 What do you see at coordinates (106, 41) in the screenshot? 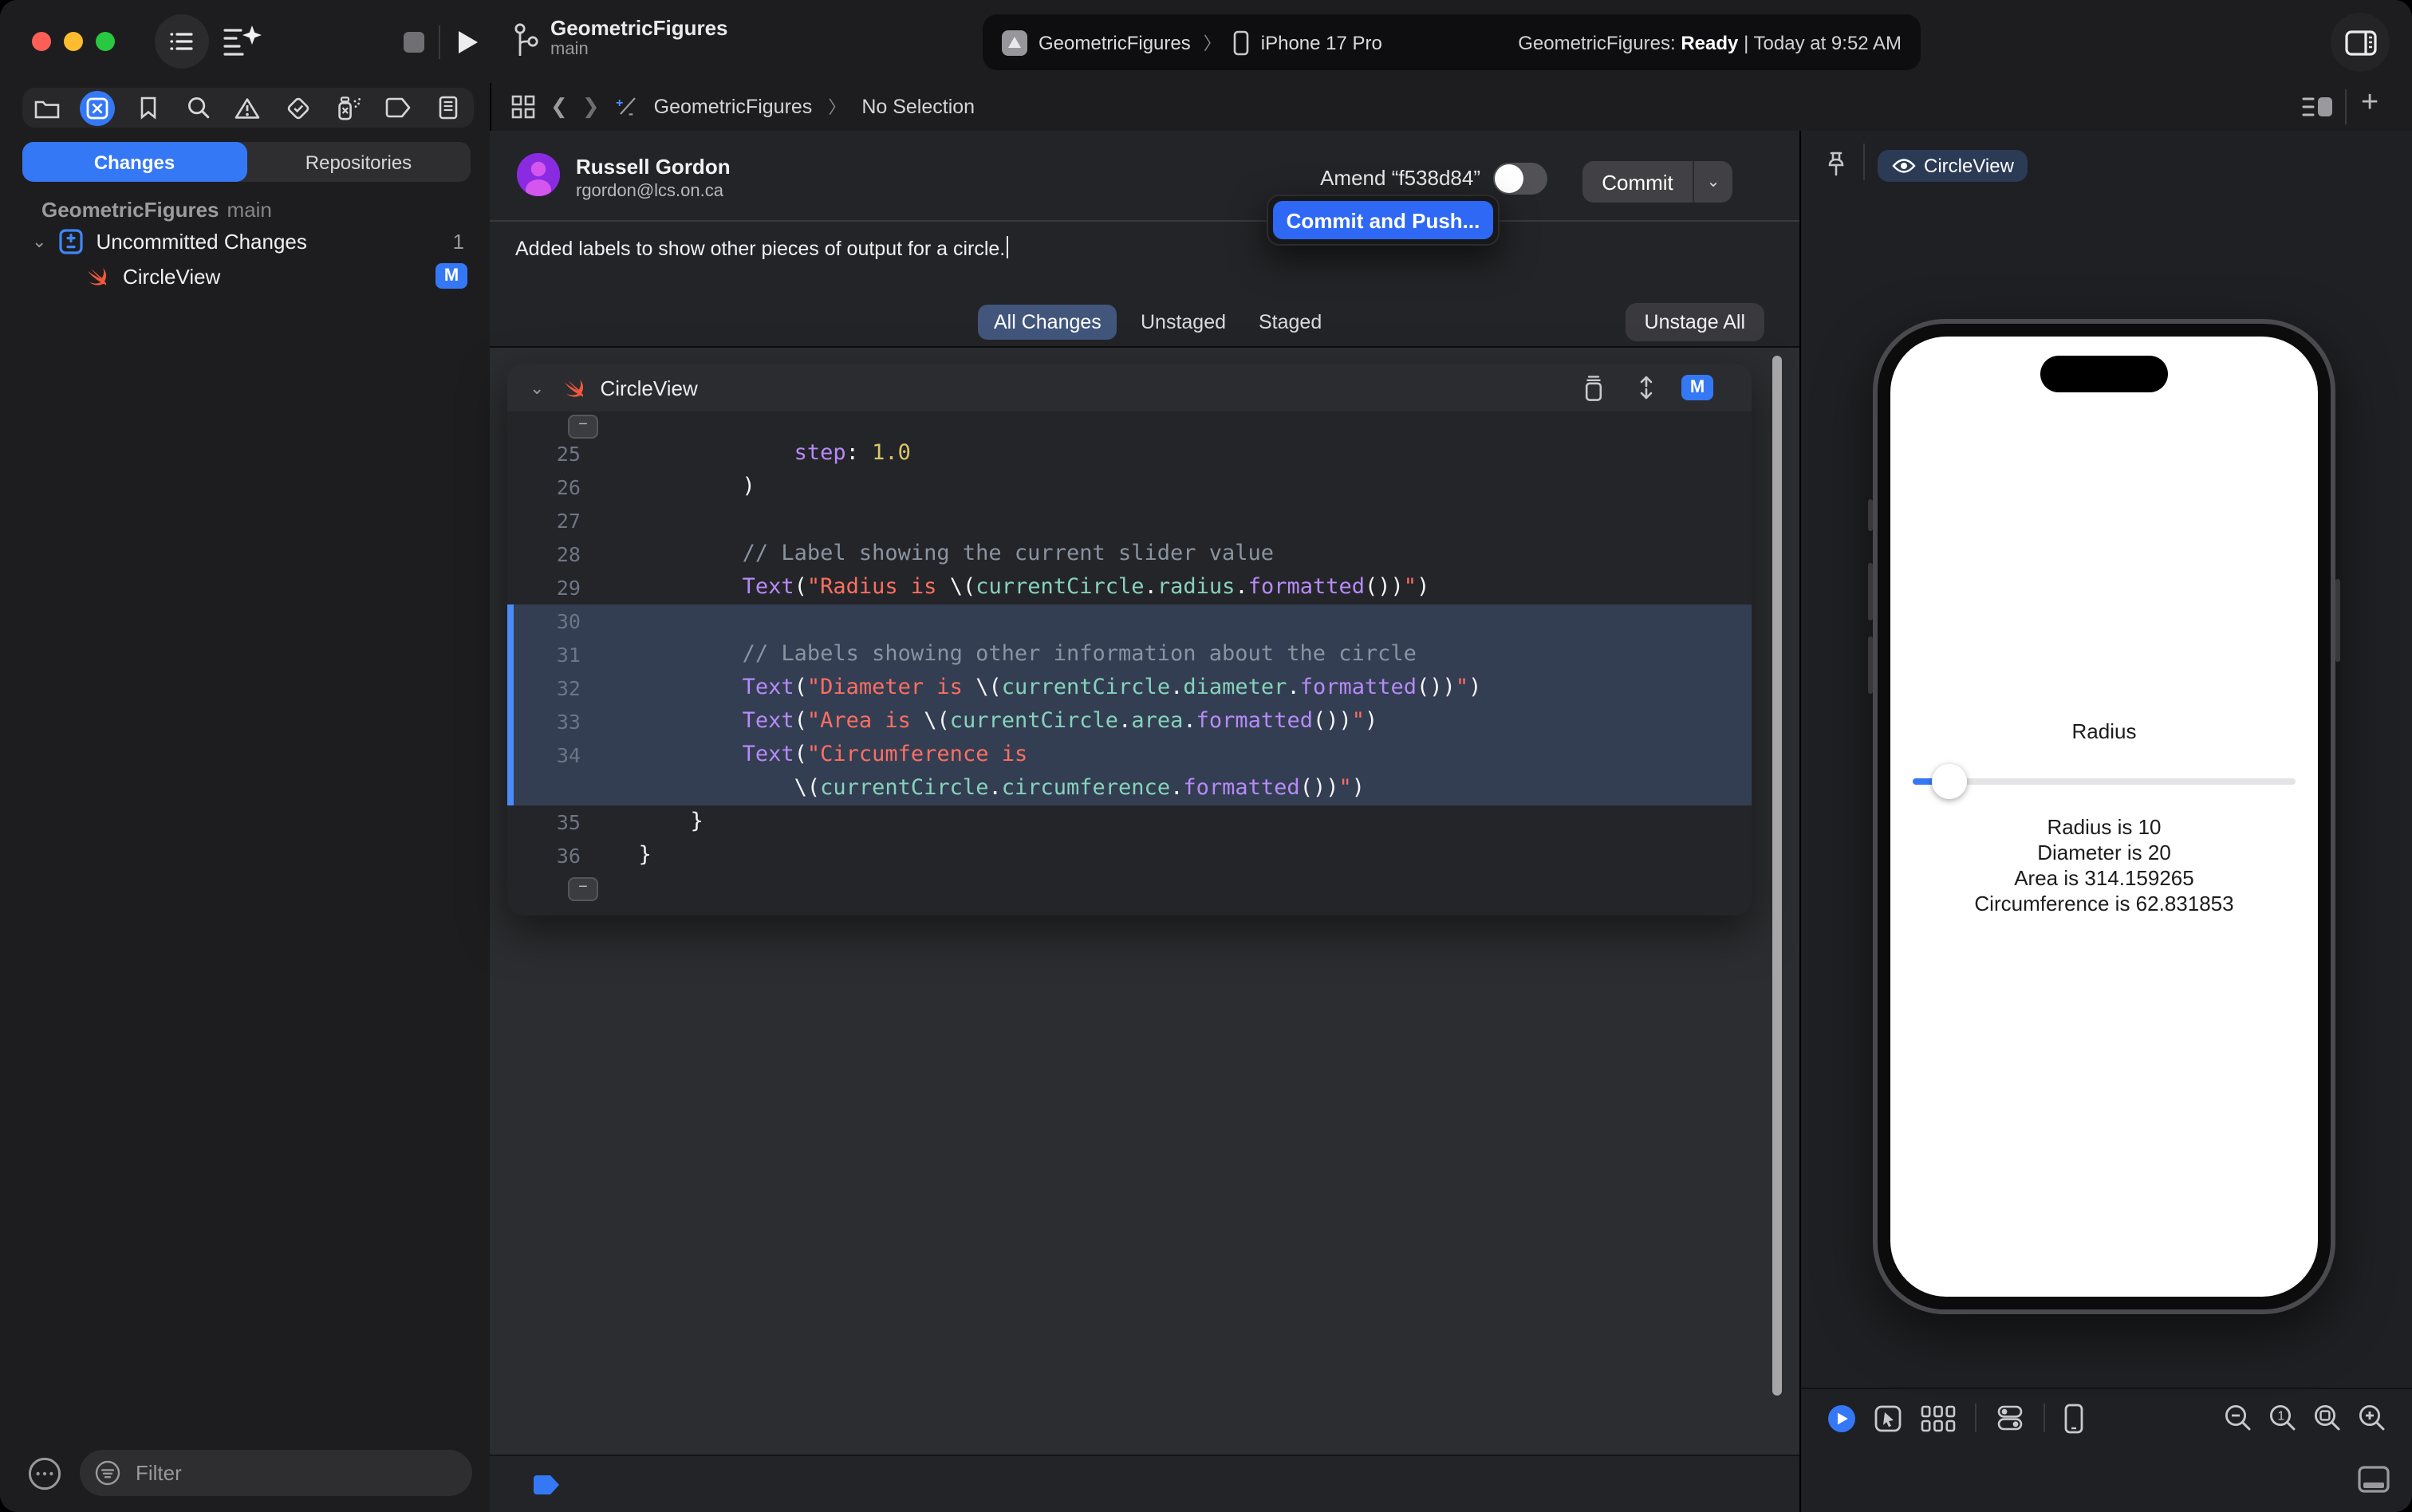
I see `zoom-window-button` at bounding box center [106, 41].